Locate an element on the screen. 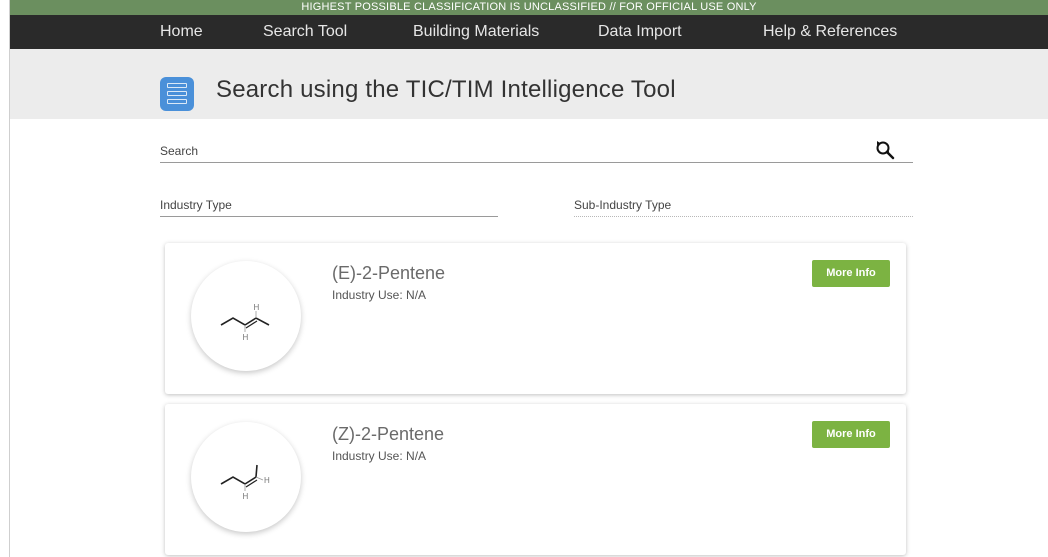 Image resolution: width=1048 pixels, height=557 pixels. nav-item-building-materials: Building Materials is located at coordinates (476, 32).